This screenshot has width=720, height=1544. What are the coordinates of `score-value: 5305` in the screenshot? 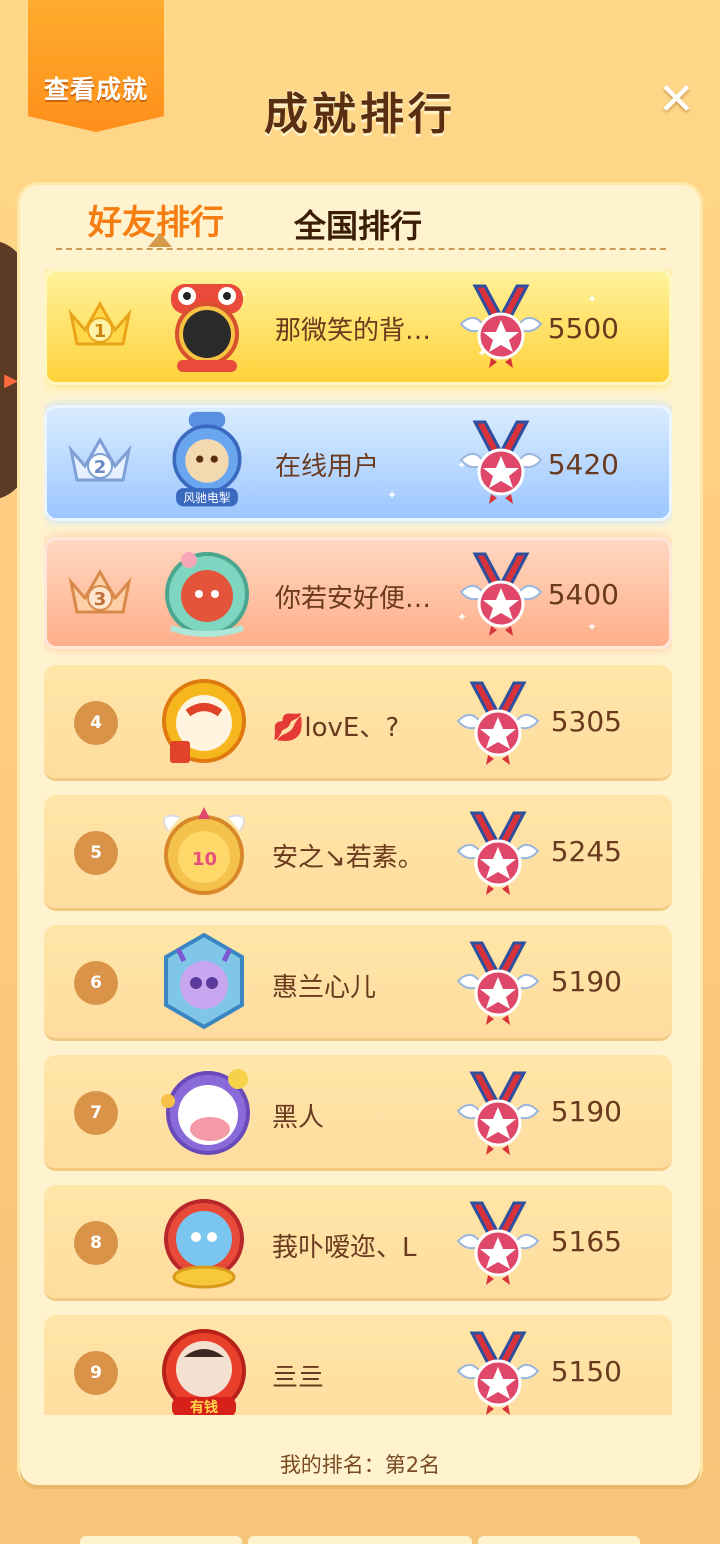 It's located at (586, 721).